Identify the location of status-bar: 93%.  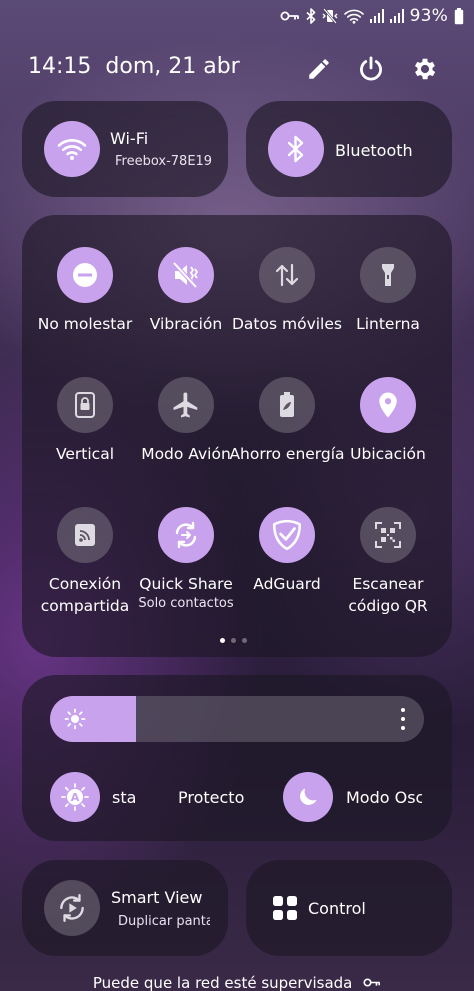
(237, 16).